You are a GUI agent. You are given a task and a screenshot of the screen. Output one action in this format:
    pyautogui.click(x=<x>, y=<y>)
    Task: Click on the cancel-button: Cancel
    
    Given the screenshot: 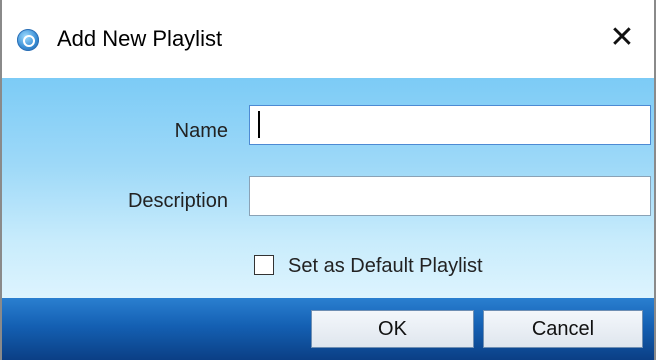 What is the action you would take?
    pyautogui.click(x=563, y=329)
    